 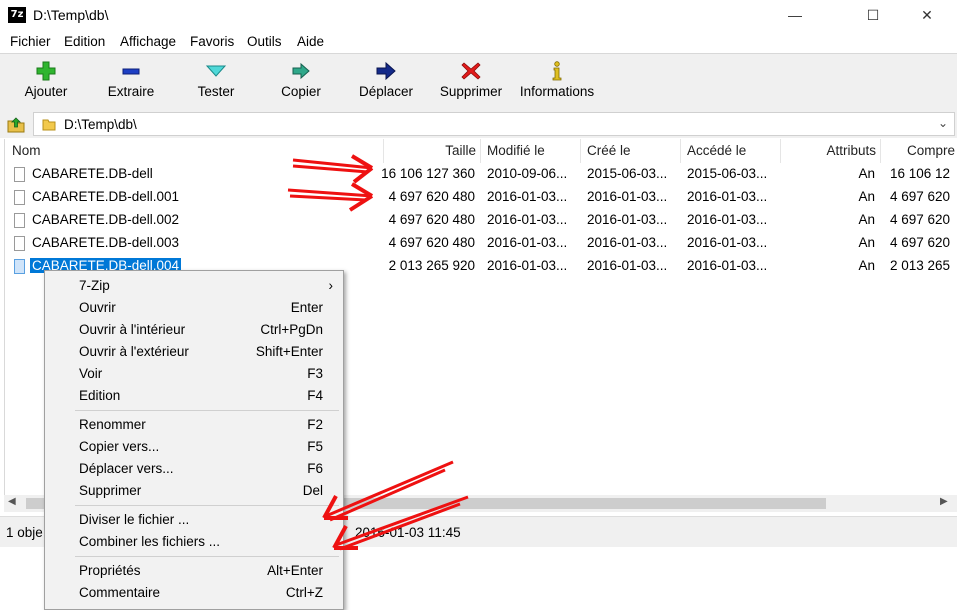 What do you see at coordinates (388, 491) in the screenshot?
I see `annotation-arrow-split` at bounding box center [388, 491].